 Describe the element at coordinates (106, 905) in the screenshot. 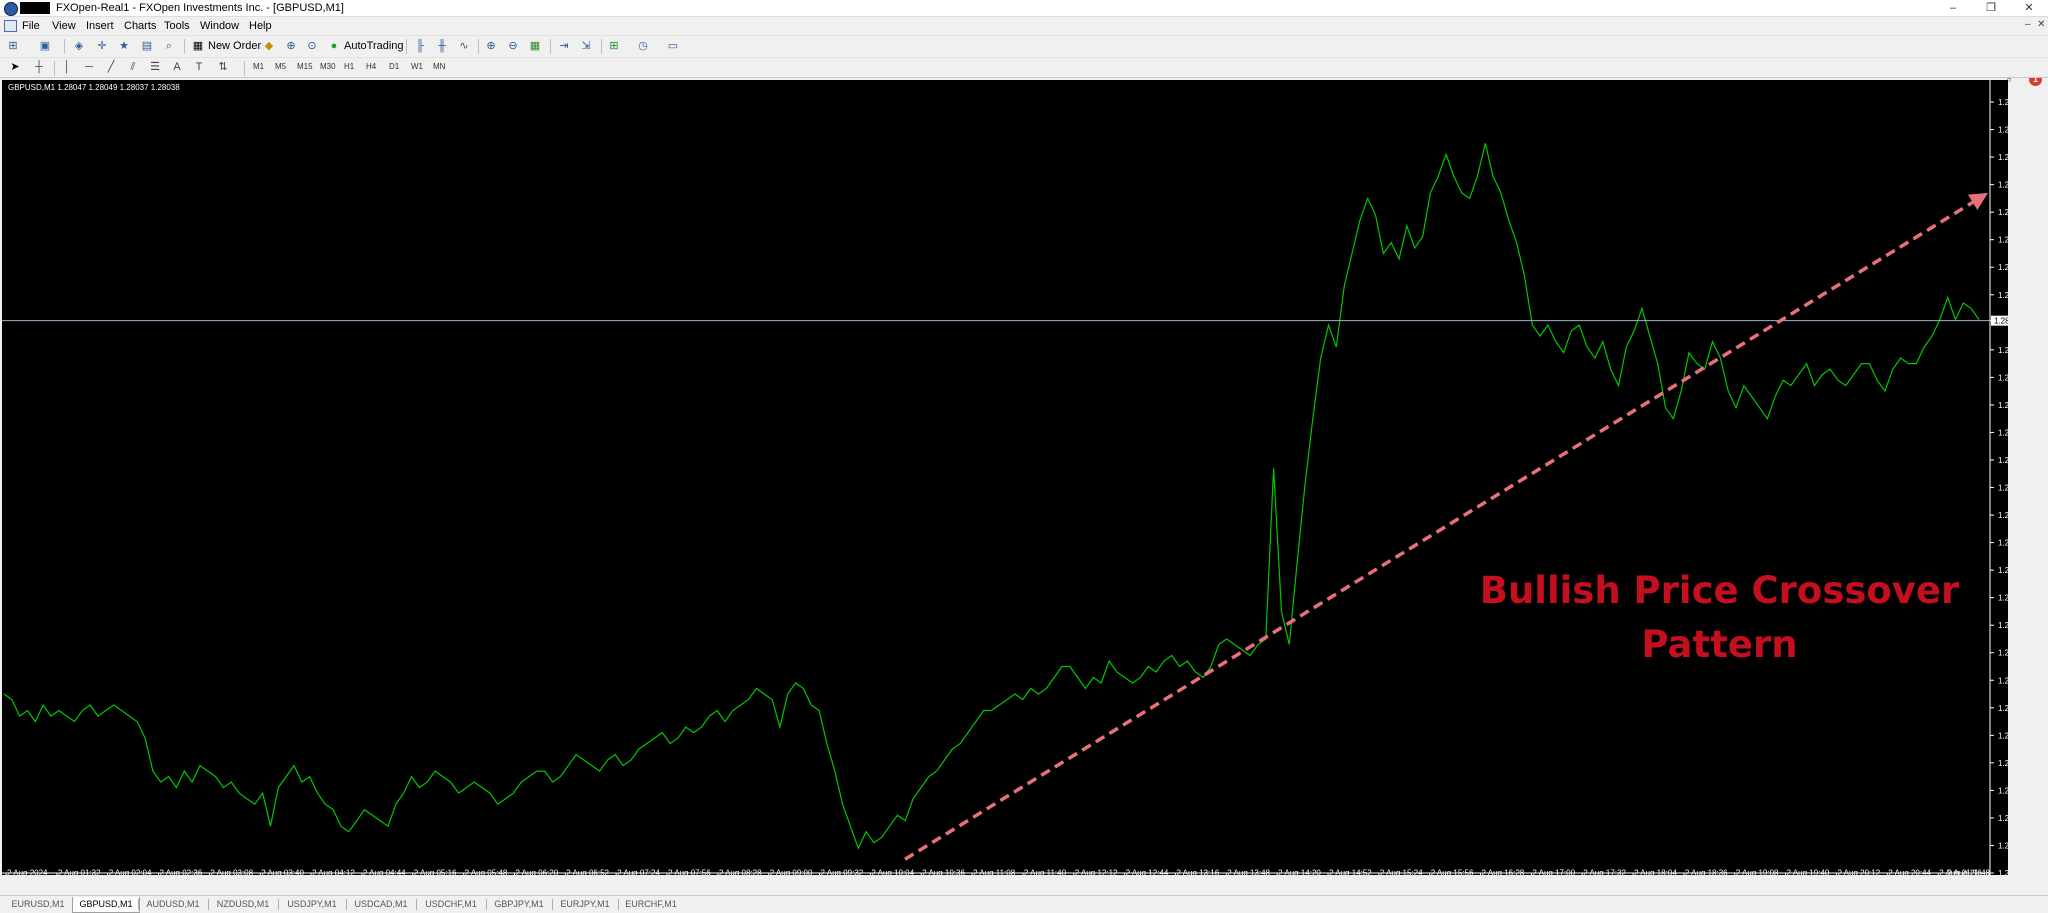

I see `chart-tab-gbpusd-m1: GBPUSD,M1` at that location.